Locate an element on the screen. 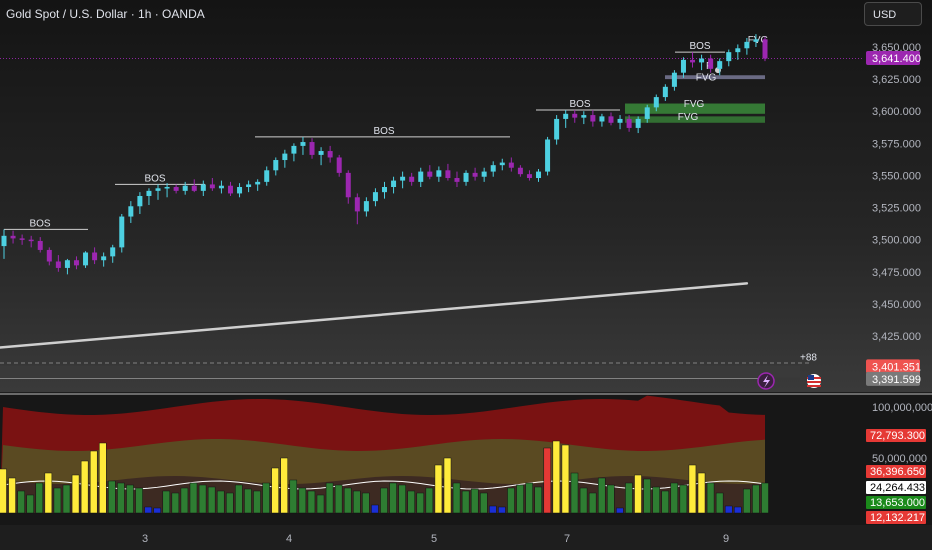 This screenshot has height=550, width=932. time-label: 7 is located at coordinates (567, 539).